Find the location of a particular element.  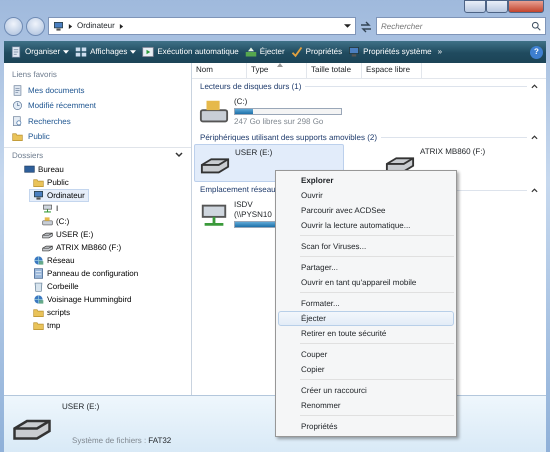

menu-item: Ouvrir is located at coordinates (366, 195).